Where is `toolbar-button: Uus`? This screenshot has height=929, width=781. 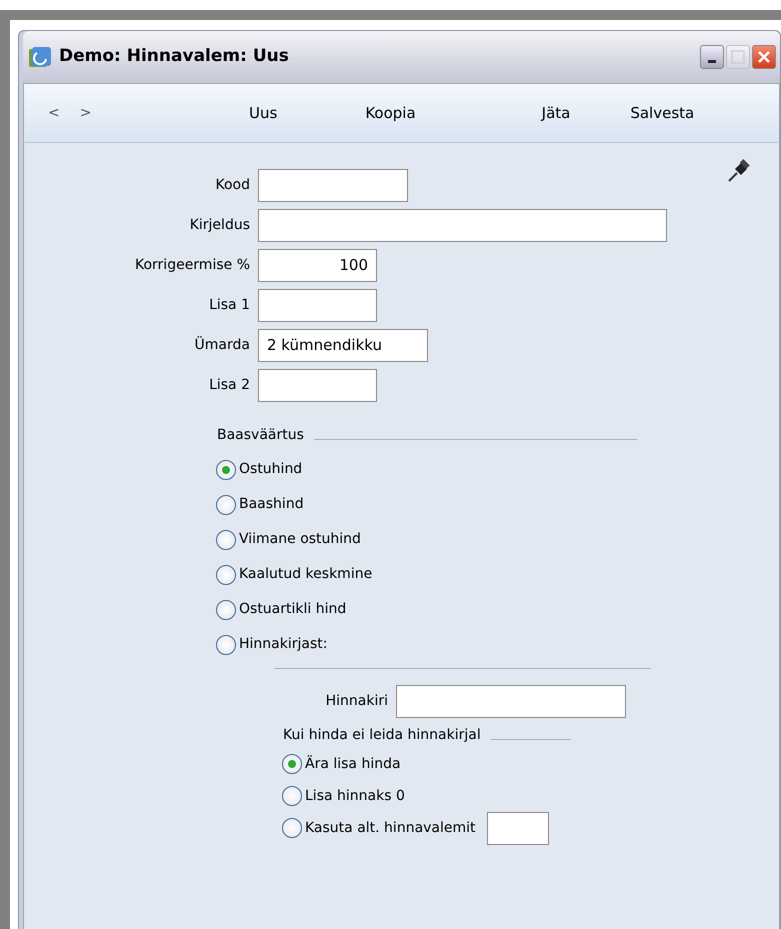
toolbar-button: Uus is located at coordinates (263, 113).